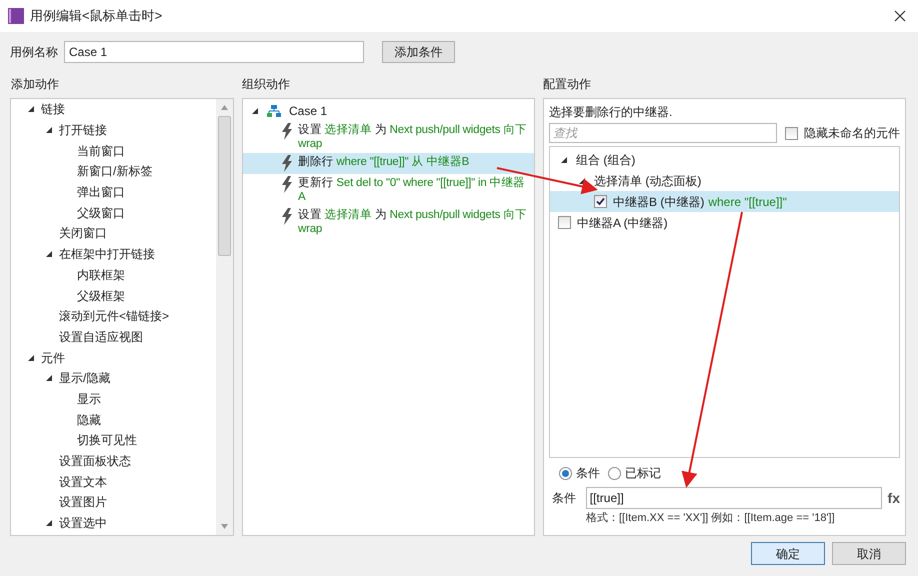 The height and width of the screenshot is (576, 918). Describe the element at coordinates (83, 481) in the screenshot. I see `tree-item: 设置文本` at that location.